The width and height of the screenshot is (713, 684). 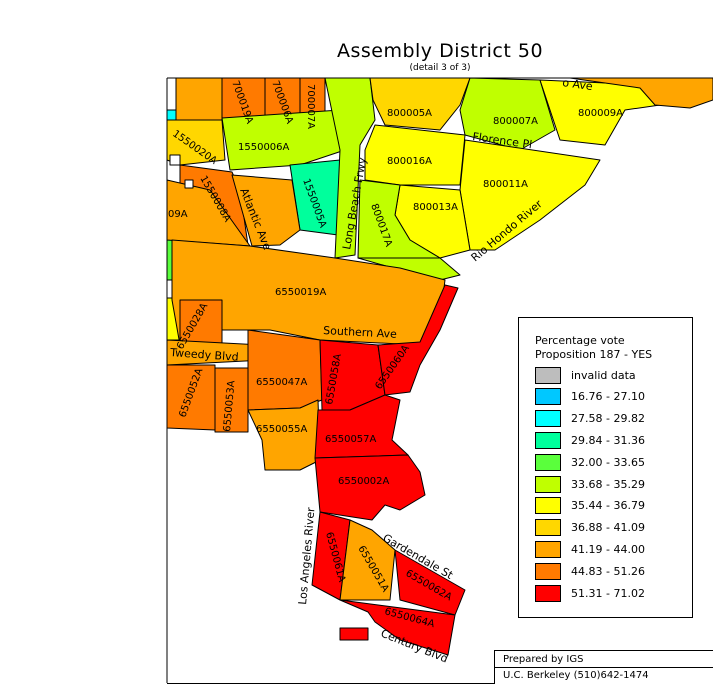 I want to click on credit-contact: U.C. Berkeley (510)642-1474, so click(x=576, y=675).